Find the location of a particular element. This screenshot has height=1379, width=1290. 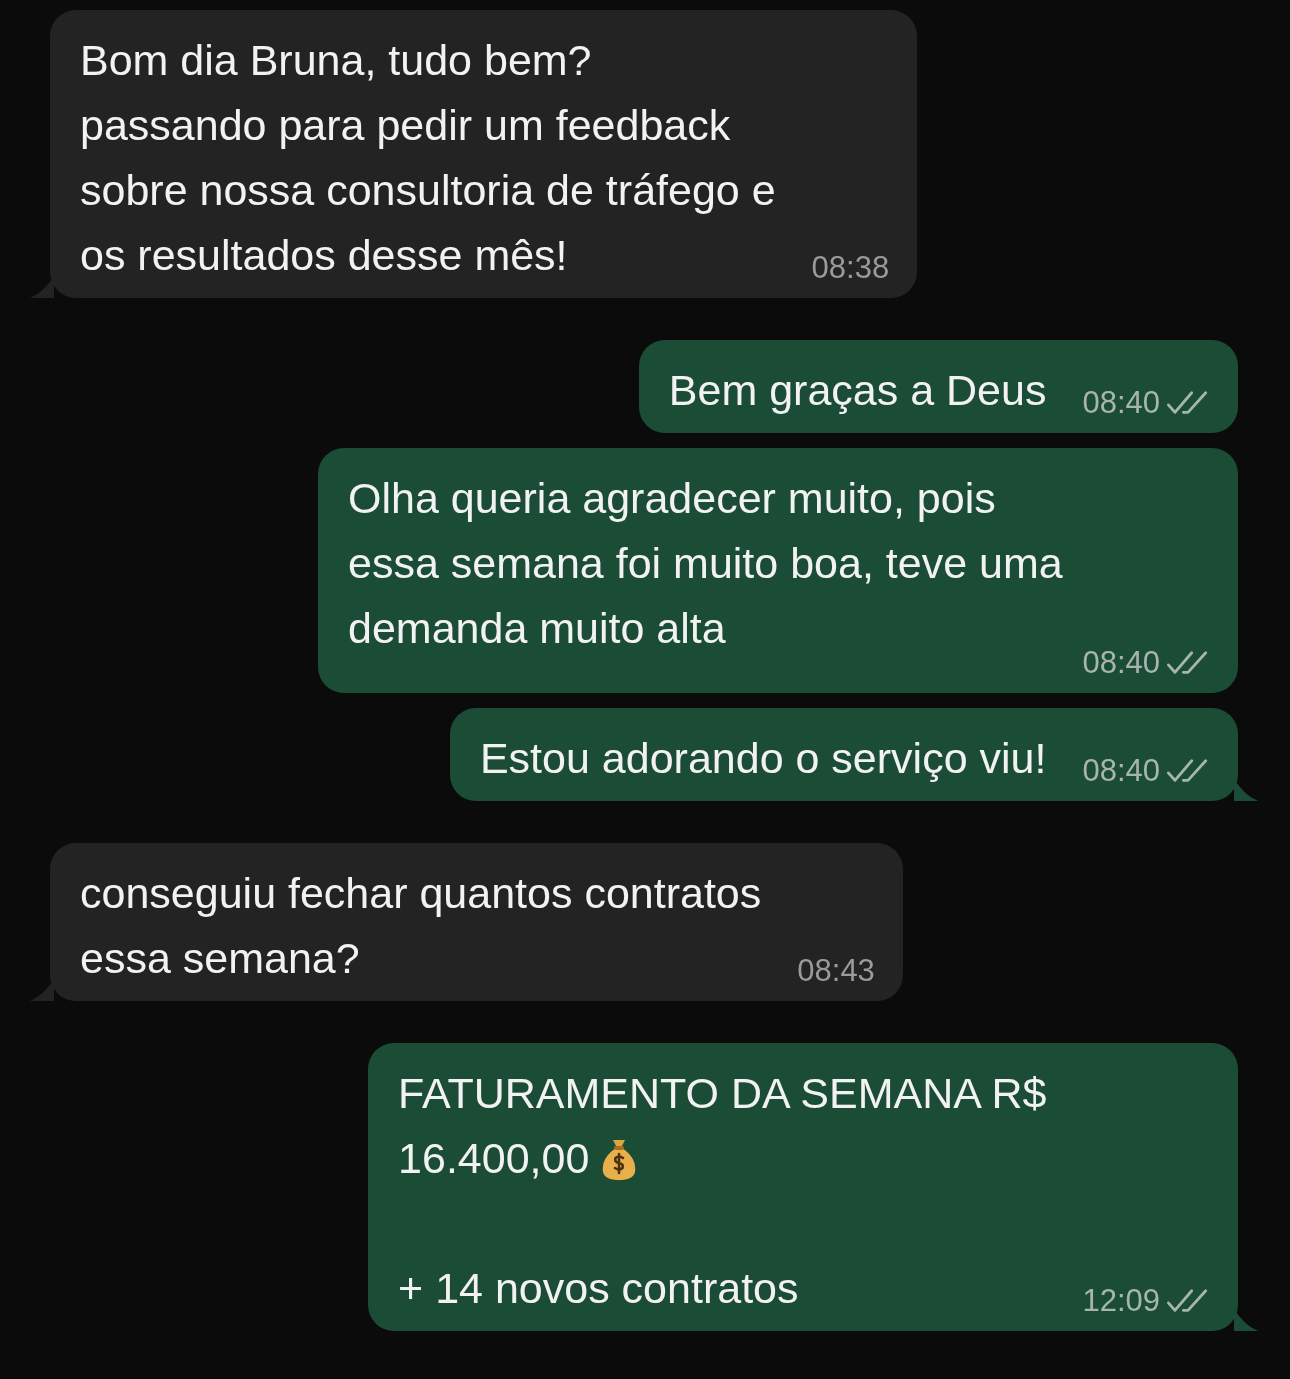

message-text: FATURAMENTO DA SEMANA R$ is located at coordinates (722, 1093).